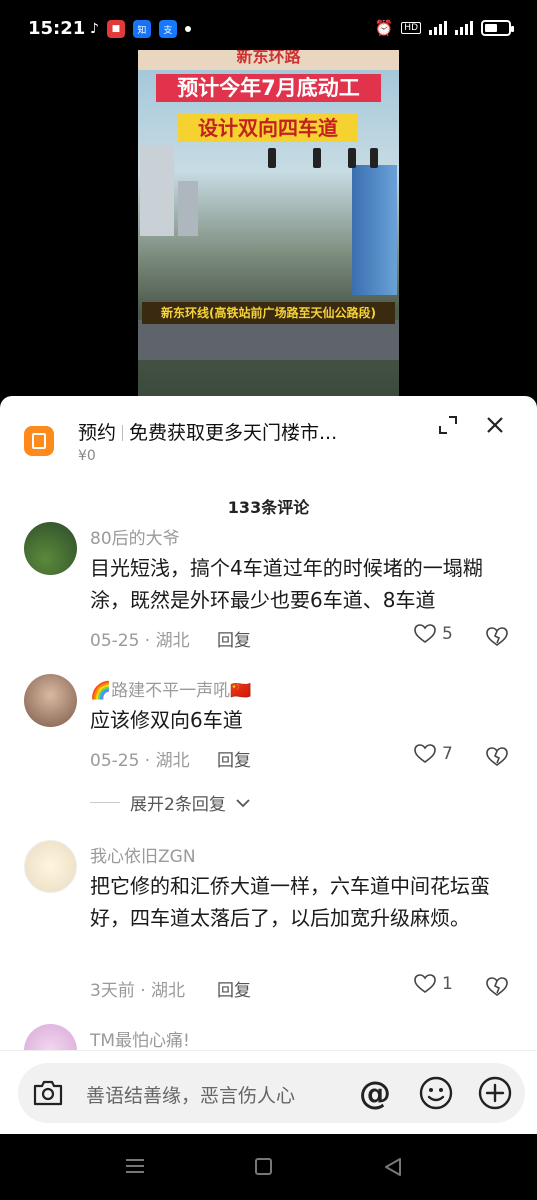  Describe the element at coordinates (178, 805) in the screenshot. I see `expand-replies-label: 展开2条回复` at that location.